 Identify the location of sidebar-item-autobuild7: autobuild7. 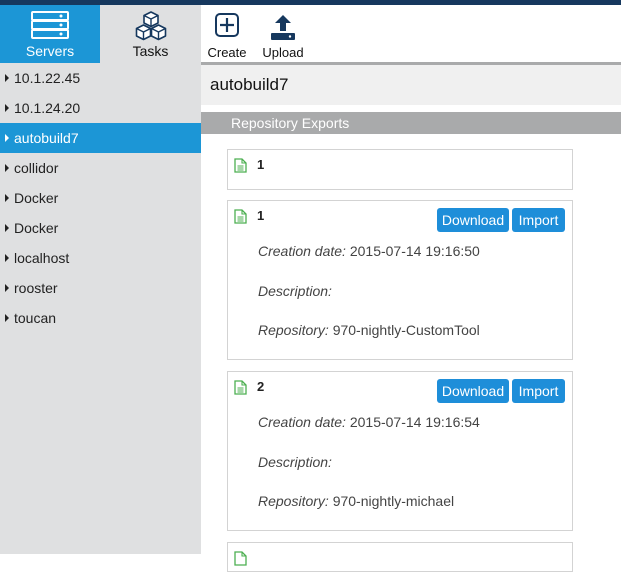
(100, 138).